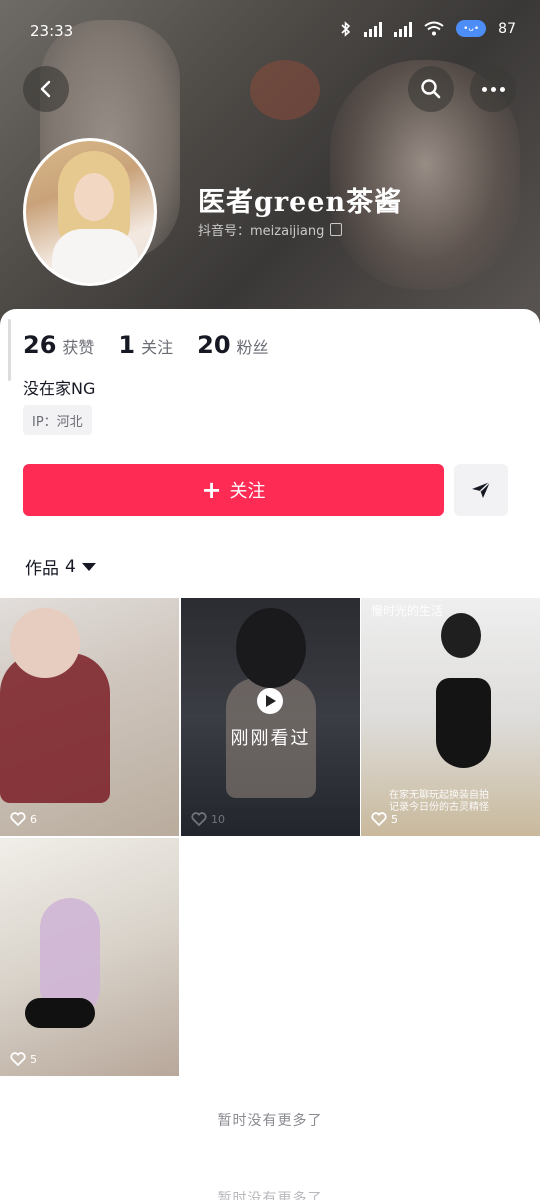 Image resolution: width=540 pixels, height=1200 pixels. I want to click on search-button, so click(431, 89).